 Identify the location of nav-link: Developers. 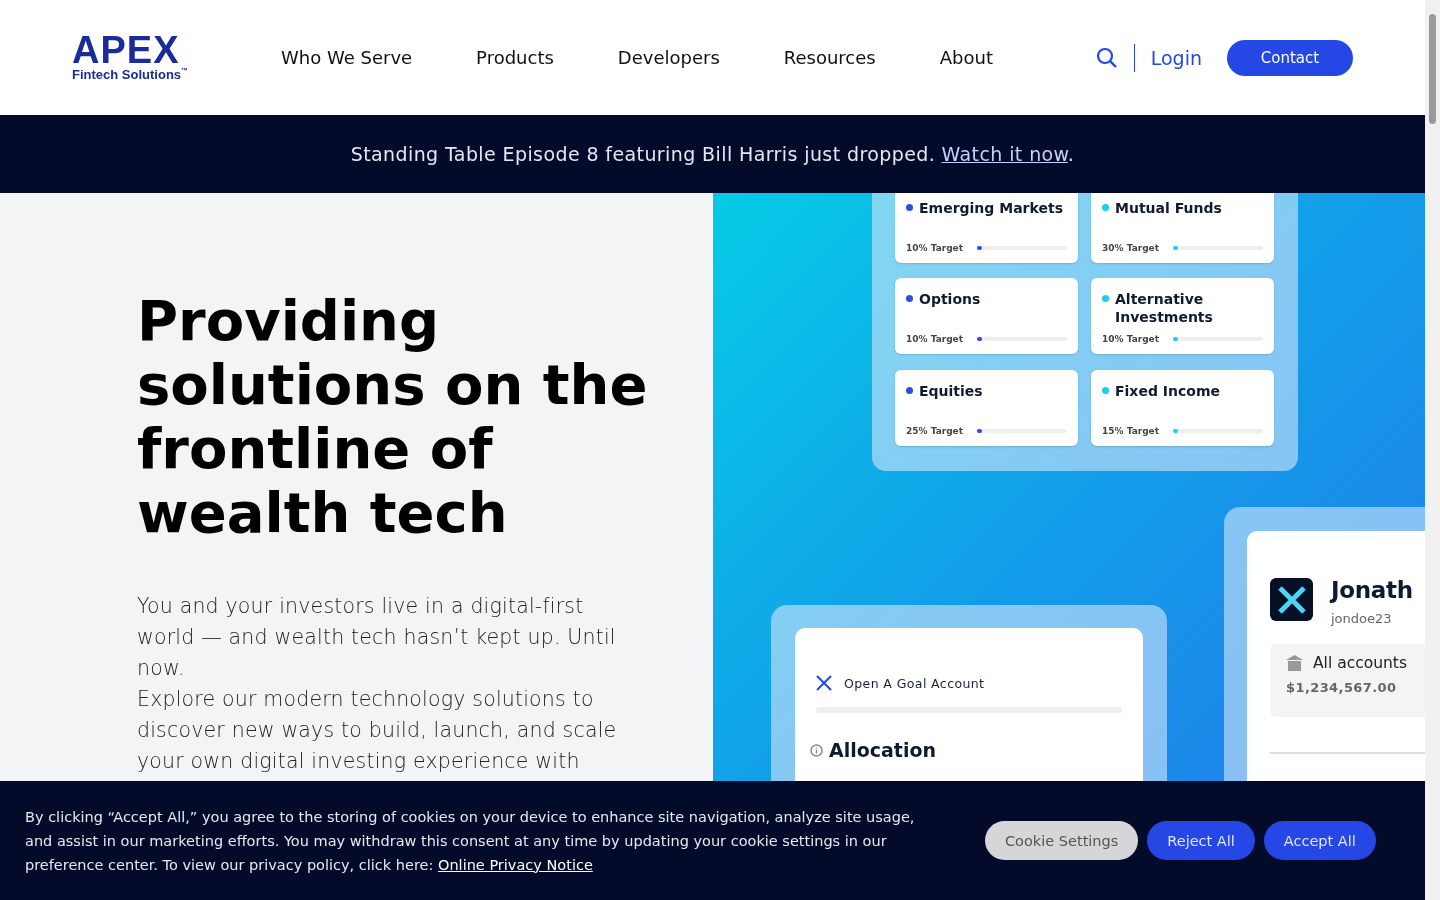
(668, 57).